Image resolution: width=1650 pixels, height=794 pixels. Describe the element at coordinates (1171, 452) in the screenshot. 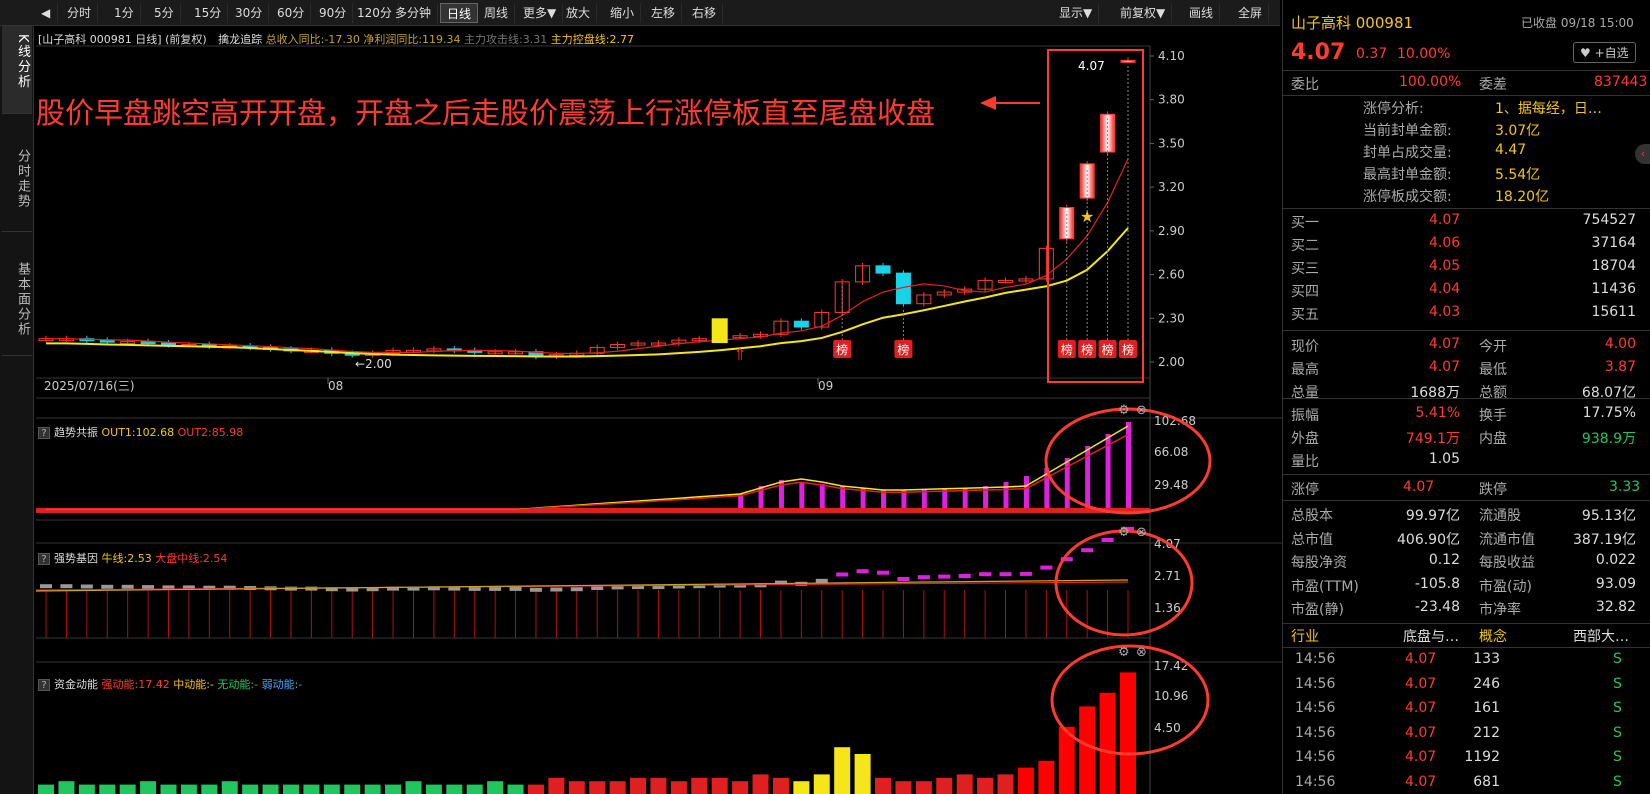

I see `panel1-axis-label: 66.08` at that location.